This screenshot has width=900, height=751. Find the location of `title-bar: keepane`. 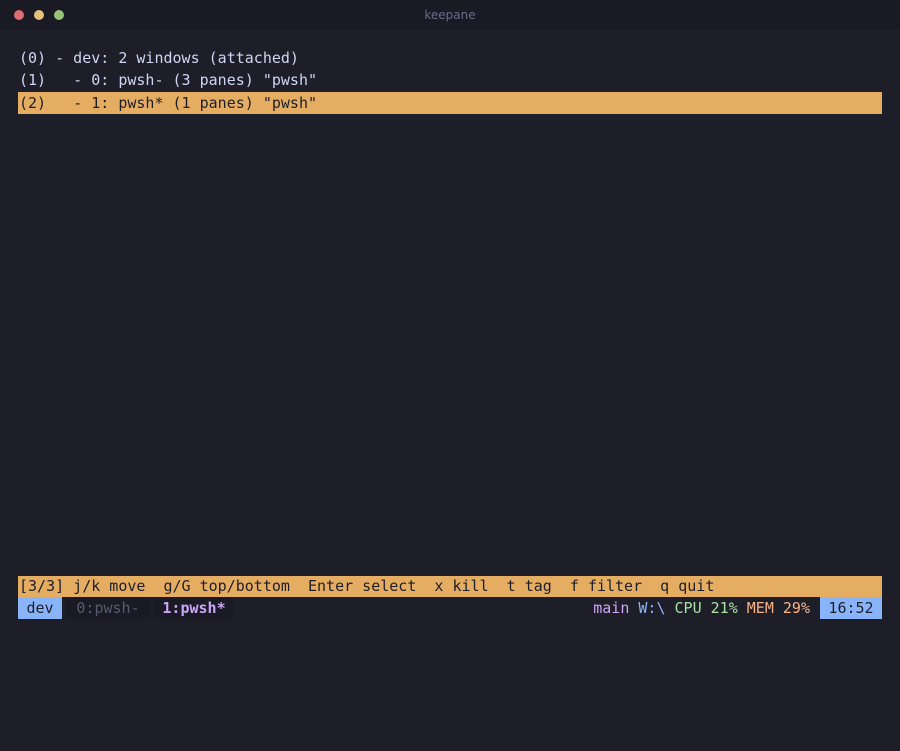

title-bar: keepane is located at coordinates (450, 15).